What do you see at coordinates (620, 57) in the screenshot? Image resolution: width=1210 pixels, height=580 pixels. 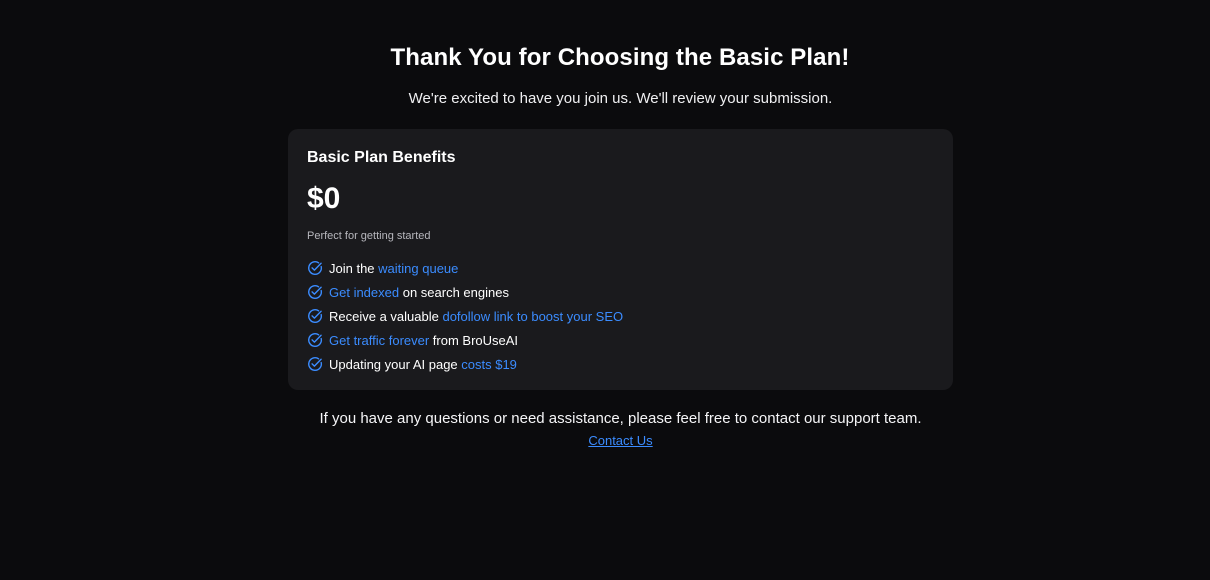 I see `page-title: Thank You for Choosing the Basic Plan!` at bounding box center [620, 57].